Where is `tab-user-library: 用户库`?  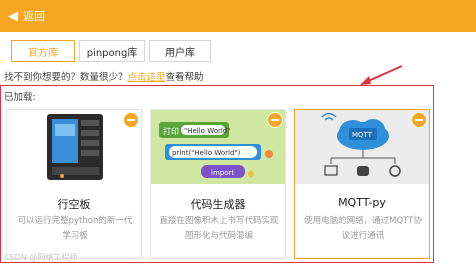
tab-user-library: 用户库 is located at coordinates (180, 51).